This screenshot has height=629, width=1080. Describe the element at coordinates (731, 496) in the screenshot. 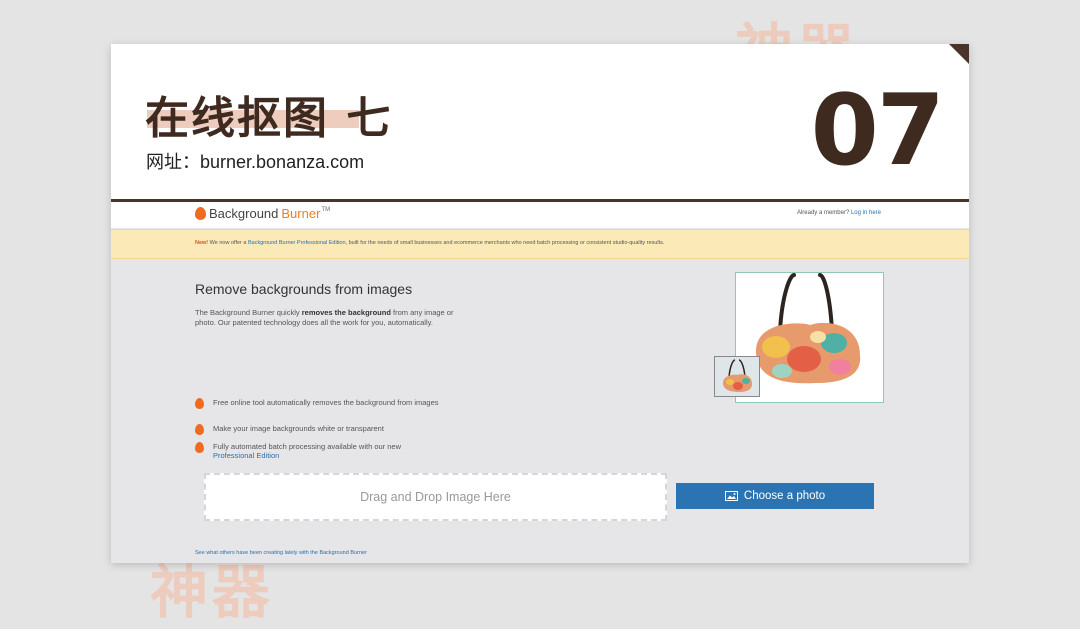

I see `photo-icon` at that location.